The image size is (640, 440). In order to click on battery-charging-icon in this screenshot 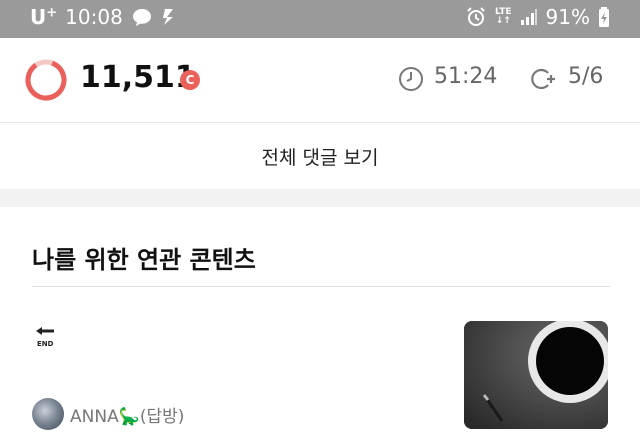, I will do `click(604, 17)`.